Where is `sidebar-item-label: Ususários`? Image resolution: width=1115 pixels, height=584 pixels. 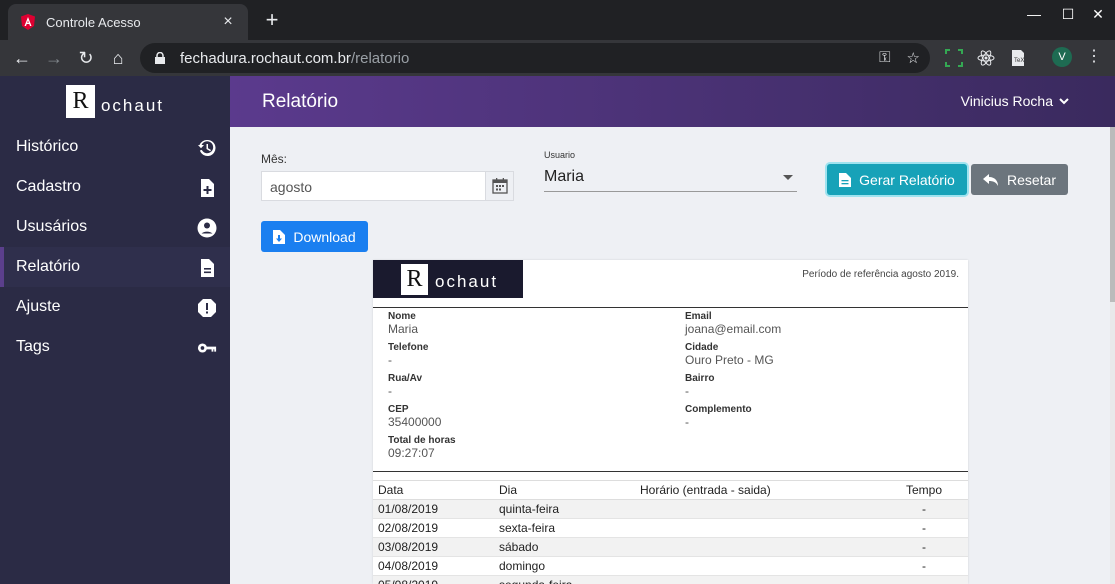 sidebar-item-label: Ususários is located at coordinates (52, 226).